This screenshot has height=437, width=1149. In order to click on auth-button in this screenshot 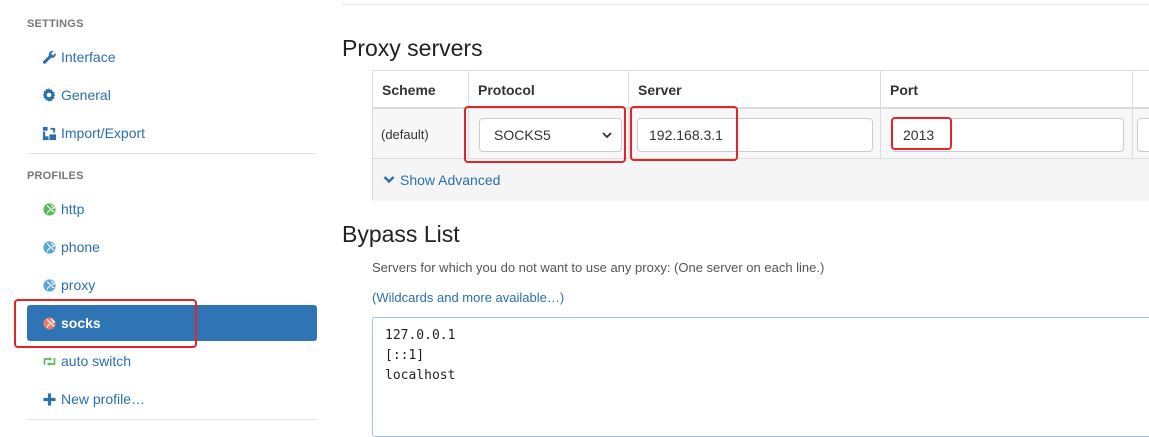, I will do `click(1143, 135)`.